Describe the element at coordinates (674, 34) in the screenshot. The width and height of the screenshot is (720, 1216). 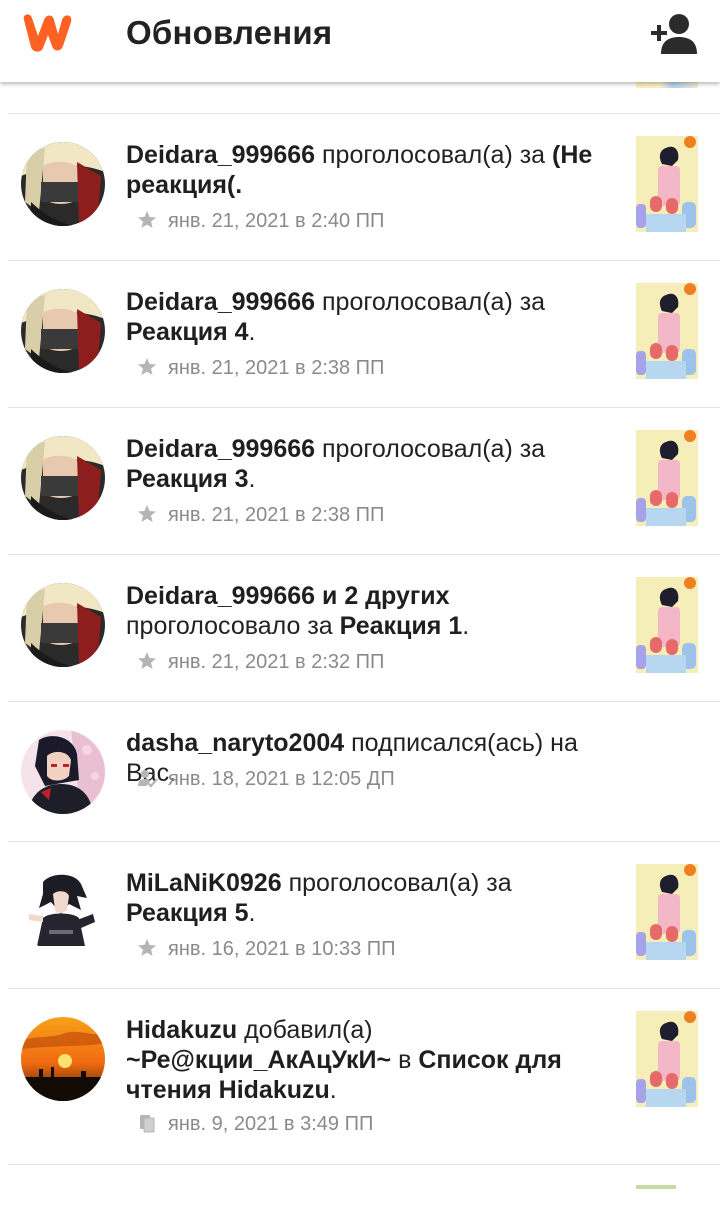
I see `add-user-icon` at that location.